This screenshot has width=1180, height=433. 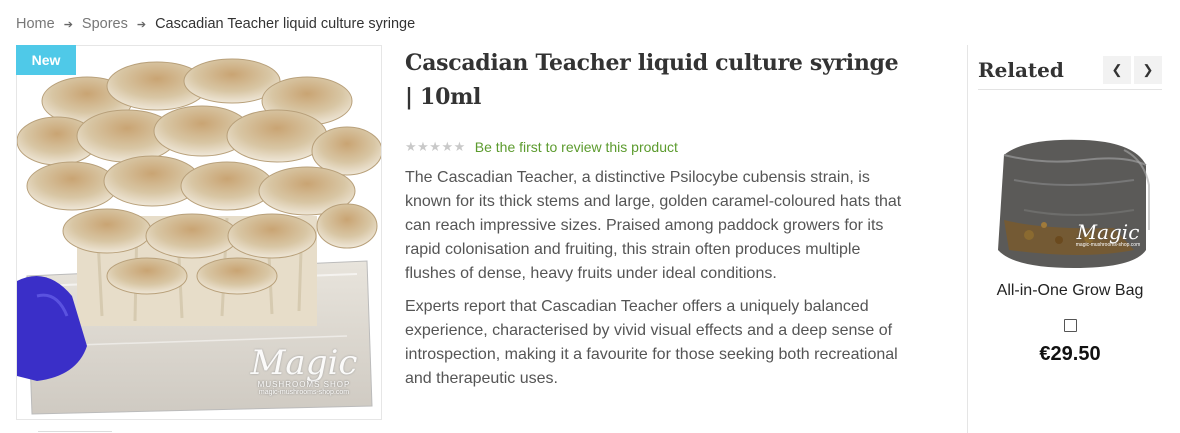 What do you see at coordinates (46, 60) in the screenshot?
I see `new-badge: New` at bounding box center [46, 60].